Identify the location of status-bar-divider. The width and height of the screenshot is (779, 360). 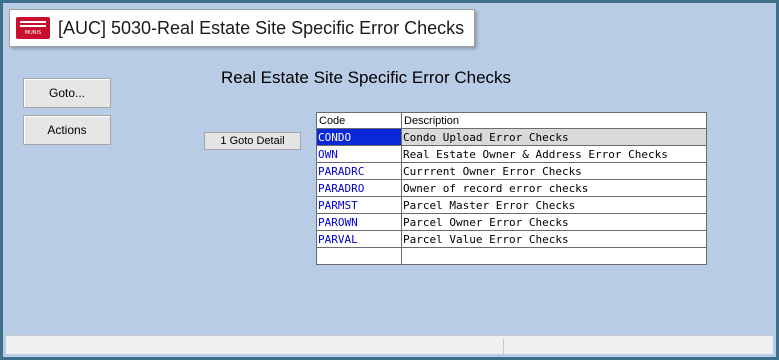
(503, 346).